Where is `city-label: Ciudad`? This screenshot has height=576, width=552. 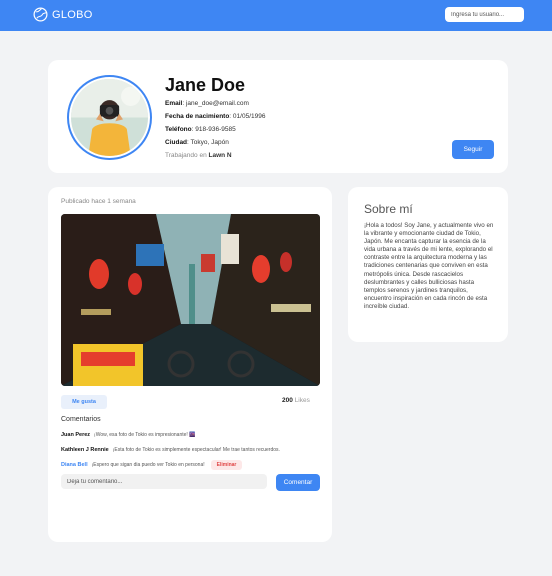 city-label: Ciudad is located at coordinates (176, 142).